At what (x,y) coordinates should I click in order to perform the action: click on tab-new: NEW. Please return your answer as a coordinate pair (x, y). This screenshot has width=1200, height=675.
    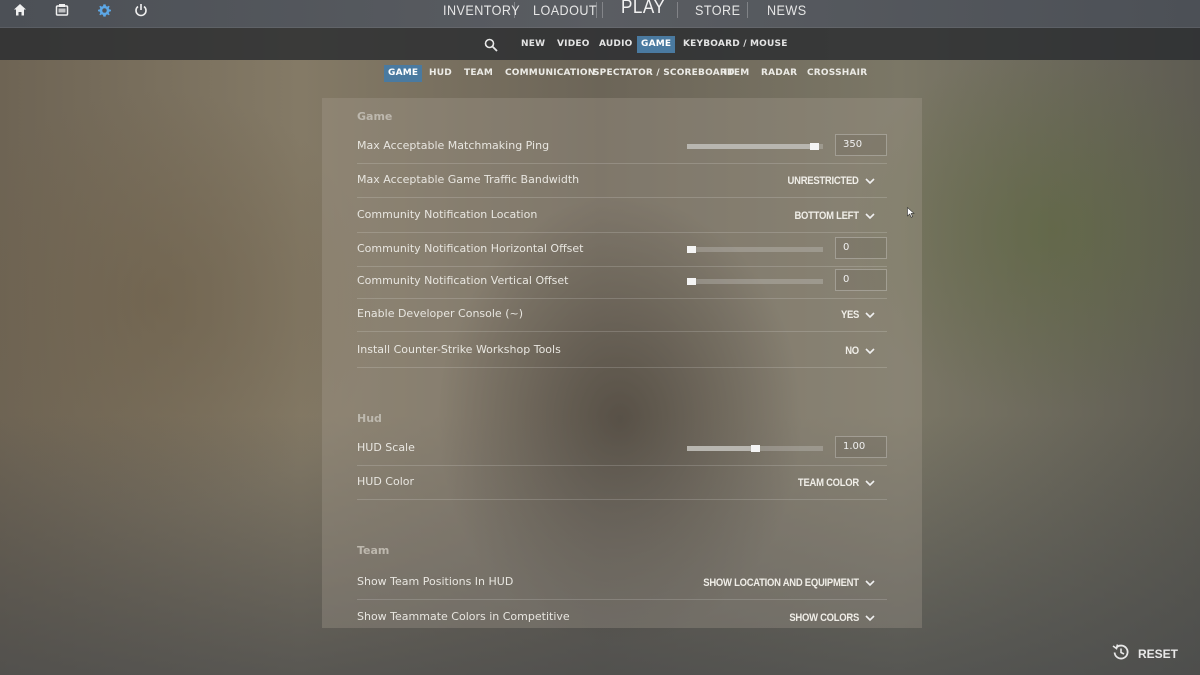
    Looking at the image, I should click on (533, 44).